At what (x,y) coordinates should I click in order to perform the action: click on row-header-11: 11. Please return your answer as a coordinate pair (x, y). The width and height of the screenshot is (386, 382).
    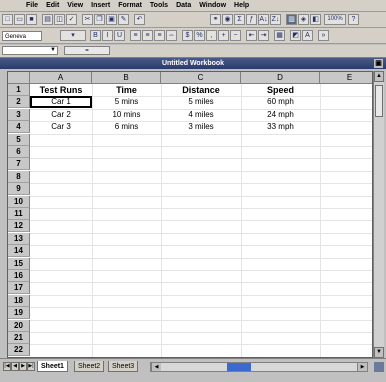
    Looking at the image, I should click on (19, 214).